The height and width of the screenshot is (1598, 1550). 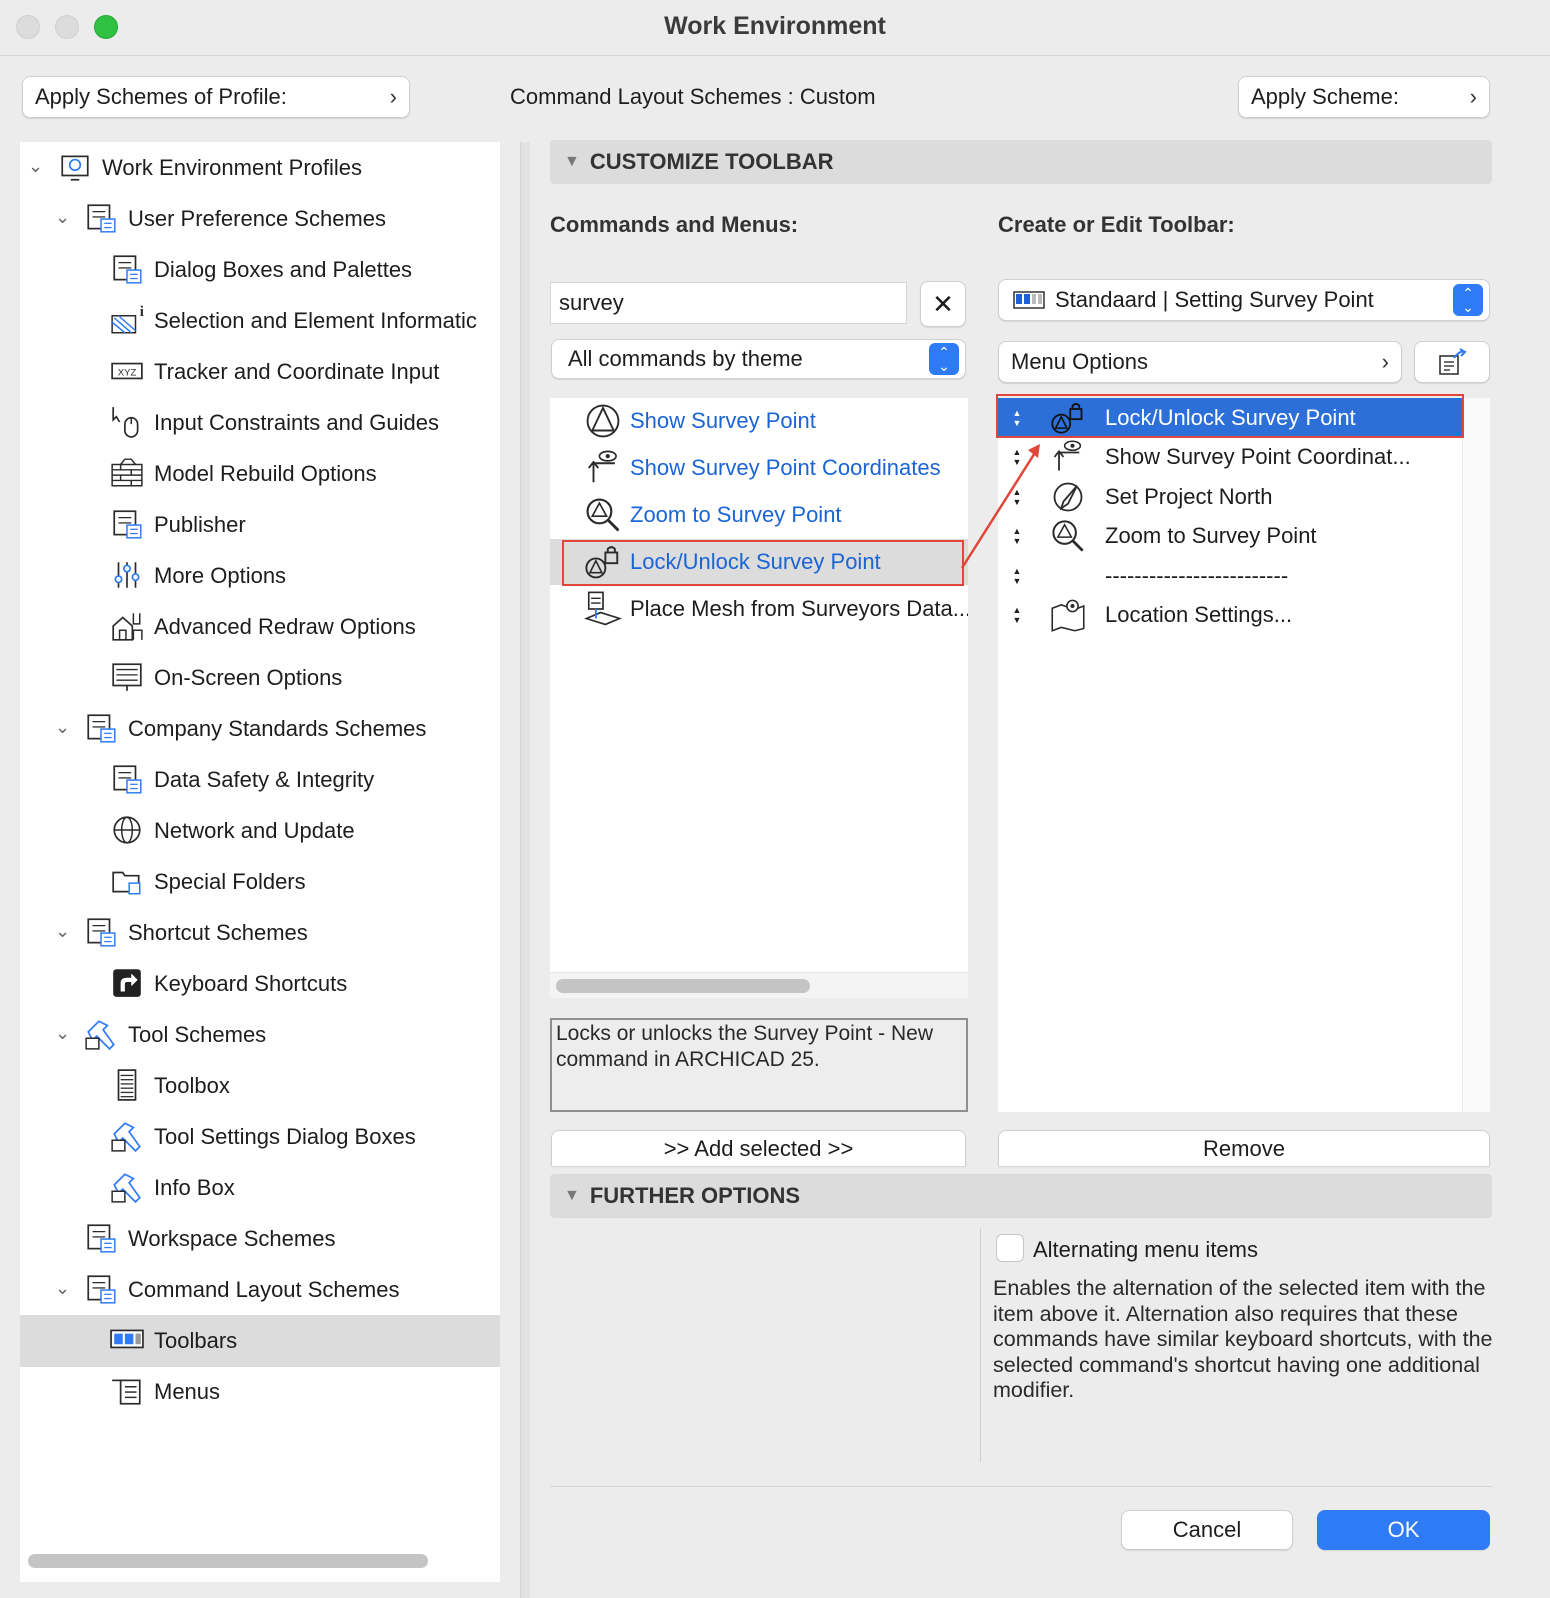 I want to click on command-item: Show Survey Point, so click(x=759, y=421).